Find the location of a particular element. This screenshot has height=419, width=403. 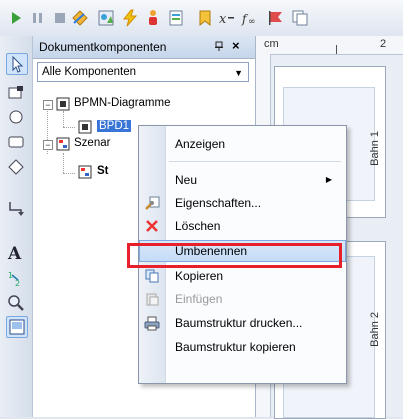

text-tool: A is located at coordinates (16, 253).